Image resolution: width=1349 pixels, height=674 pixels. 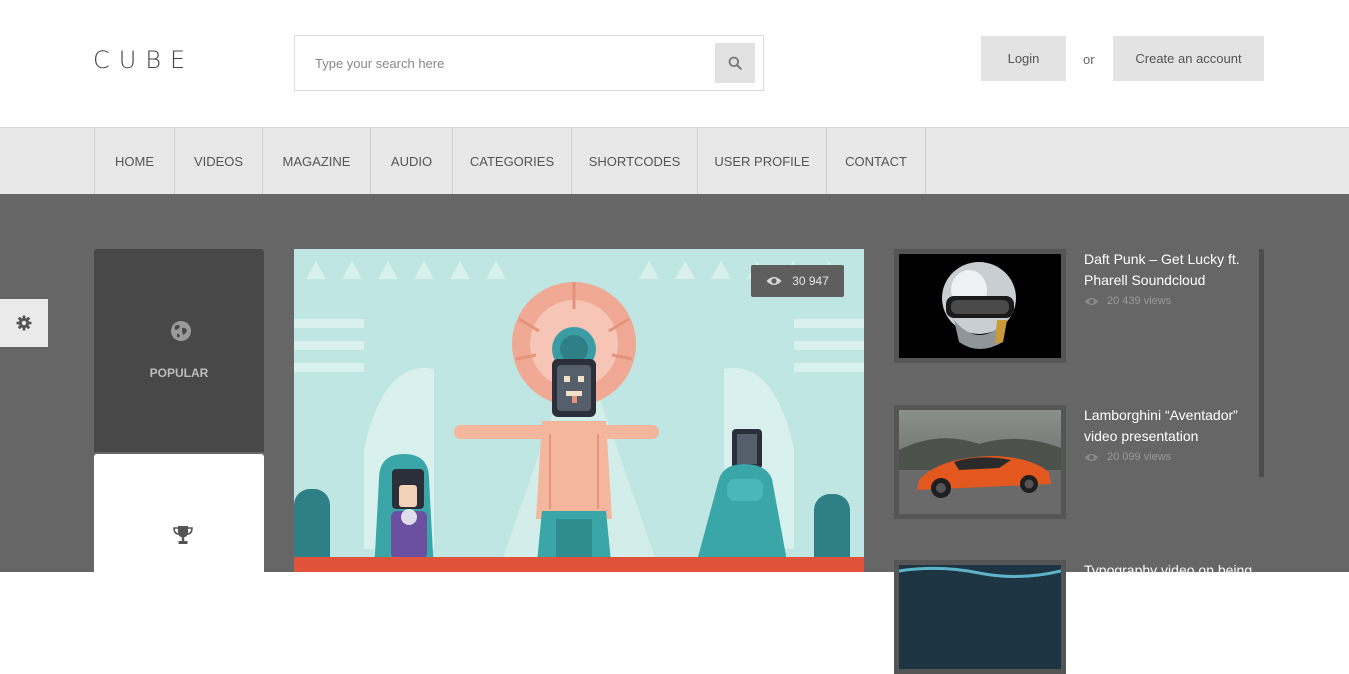 I want to click on nav-item-home: HOME, so click(x=135, y=161).